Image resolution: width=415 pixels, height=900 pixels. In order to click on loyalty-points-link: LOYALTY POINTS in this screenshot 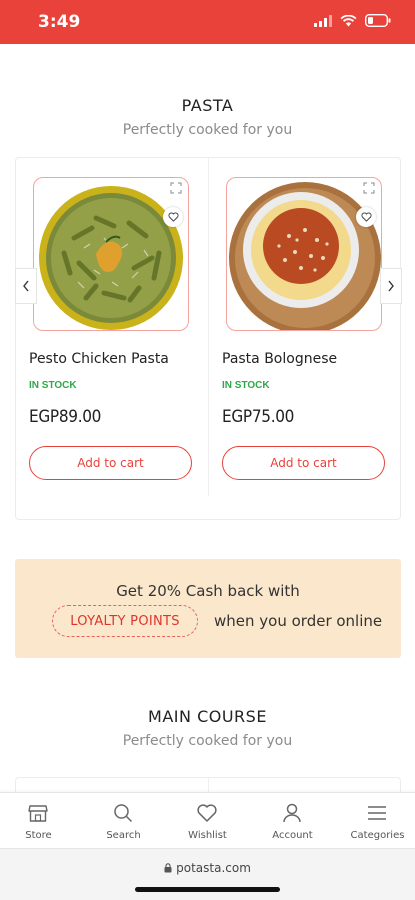, I will do `click(125, 621)`.